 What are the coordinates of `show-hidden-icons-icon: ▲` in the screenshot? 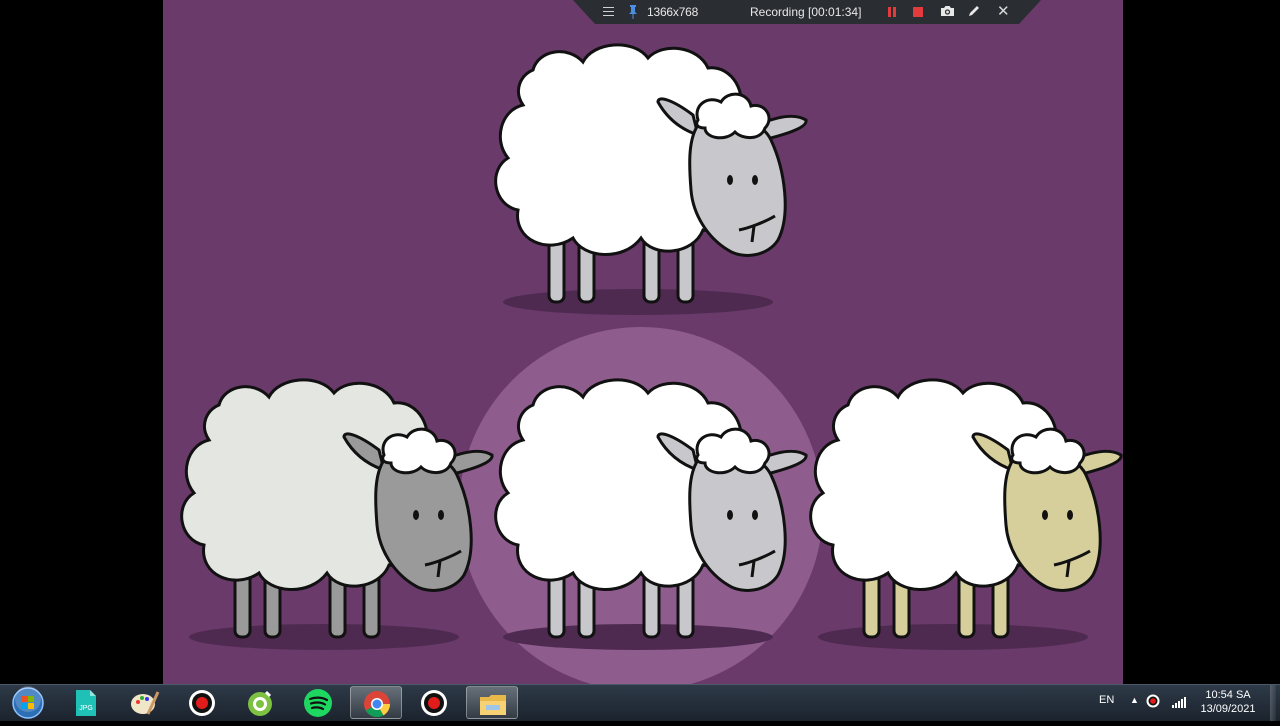 It's located at (1134, 700).